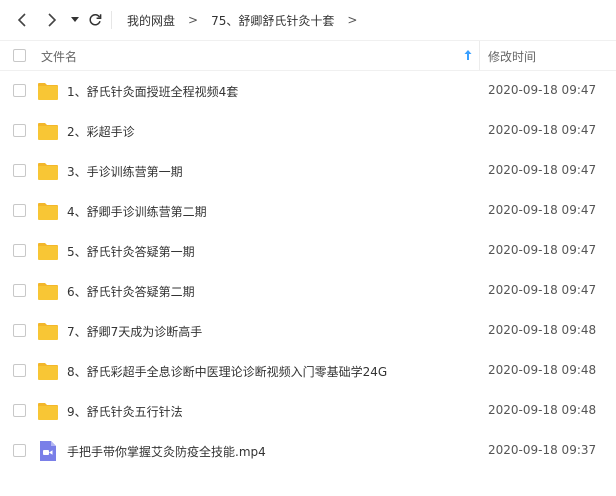 This screenshot has width=616, height=496. I want to click on chevron-right-icon, so click(52, 20).